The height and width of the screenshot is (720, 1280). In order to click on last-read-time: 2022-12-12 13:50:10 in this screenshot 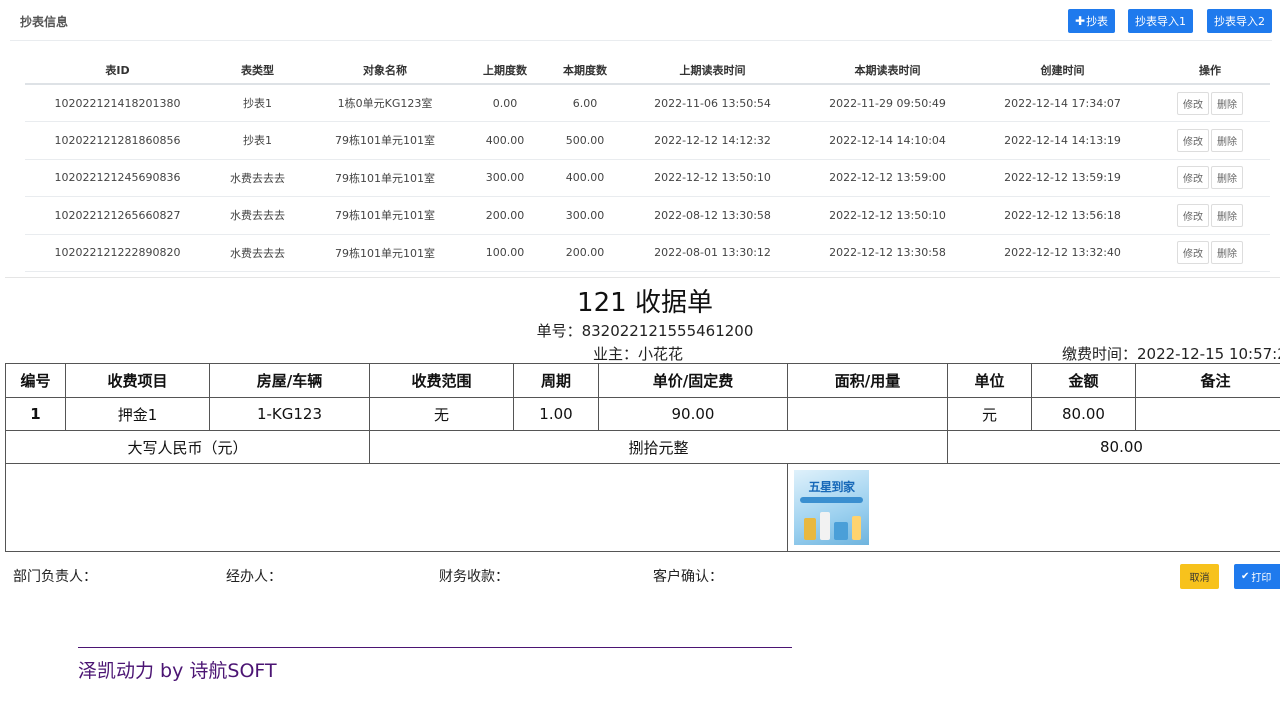, I will do `click(712, 178)`.